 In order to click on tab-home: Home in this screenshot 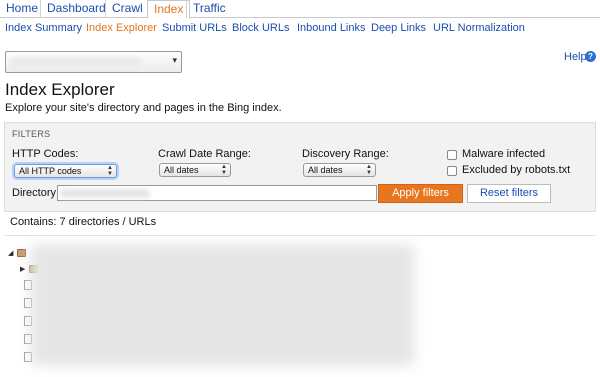, I will do `click(22, 9)`.